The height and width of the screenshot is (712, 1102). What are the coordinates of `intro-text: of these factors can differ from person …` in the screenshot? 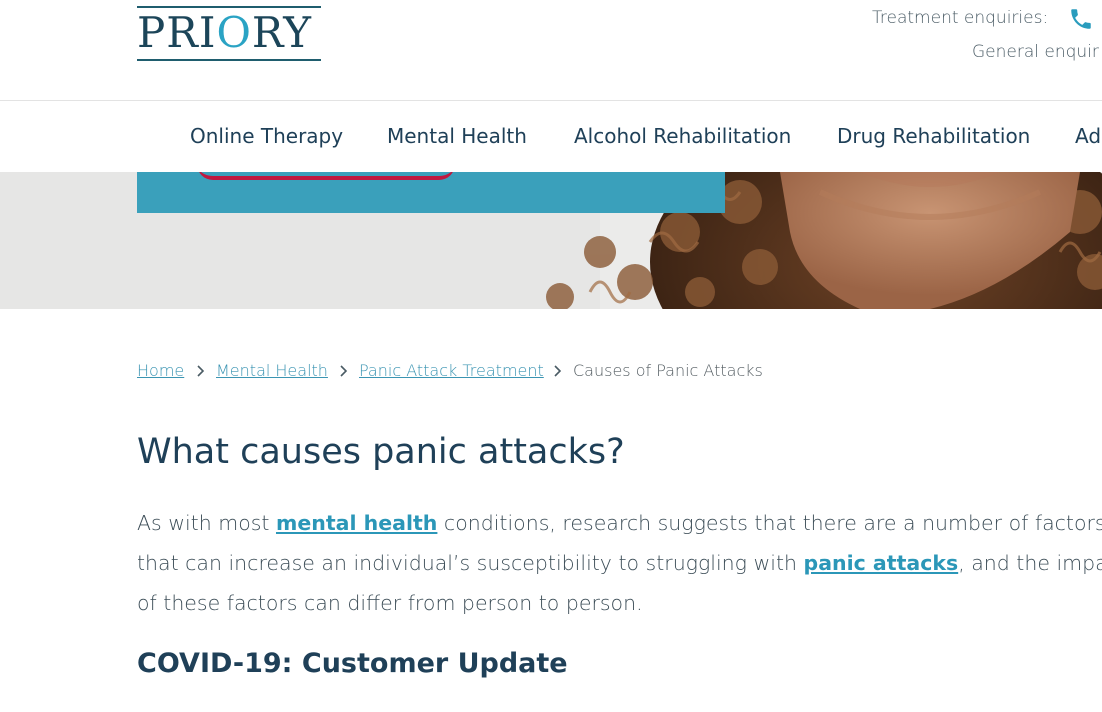 It's located at (390, 603).